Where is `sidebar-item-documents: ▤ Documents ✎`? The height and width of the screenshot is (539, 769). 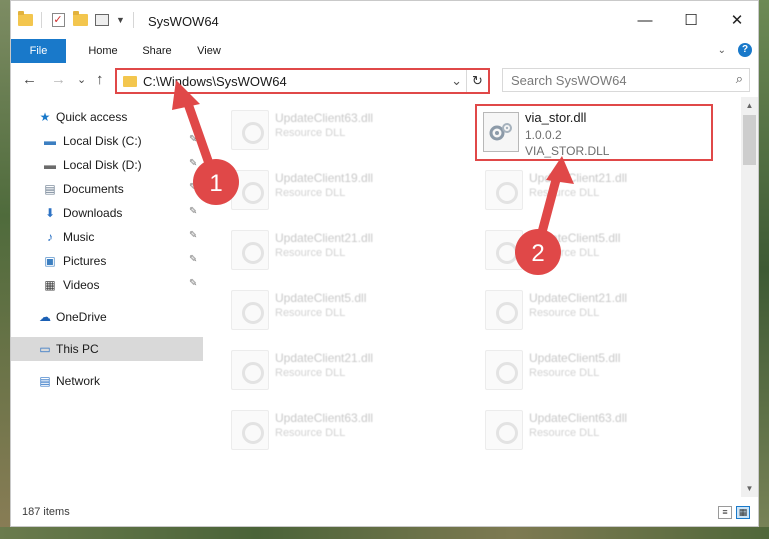
sidebar-item-documents: ▤ Documents ✎ is located at coordinates (107, 189).